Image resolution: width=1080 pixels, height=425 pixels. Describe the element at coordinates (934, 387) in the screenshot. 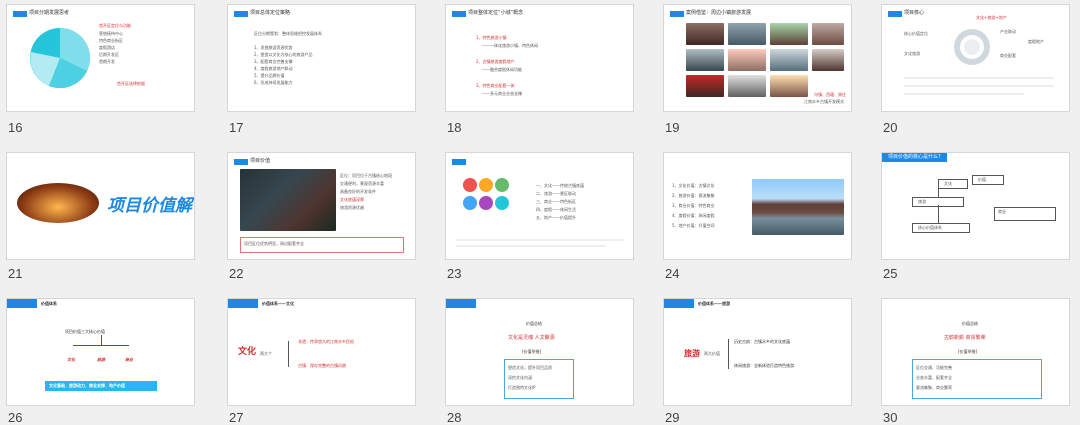

I see `slide-text: 客流集聚、商业繁荣` at that location.